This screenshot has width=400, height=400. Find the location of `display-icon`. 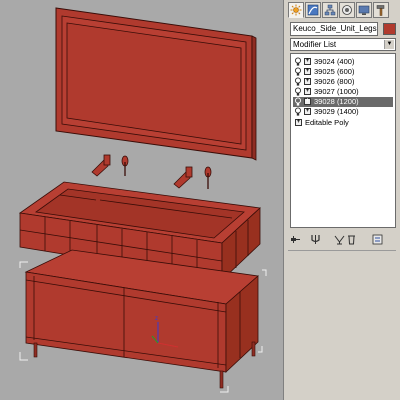

display-icon is located at coordinates (364, 10).